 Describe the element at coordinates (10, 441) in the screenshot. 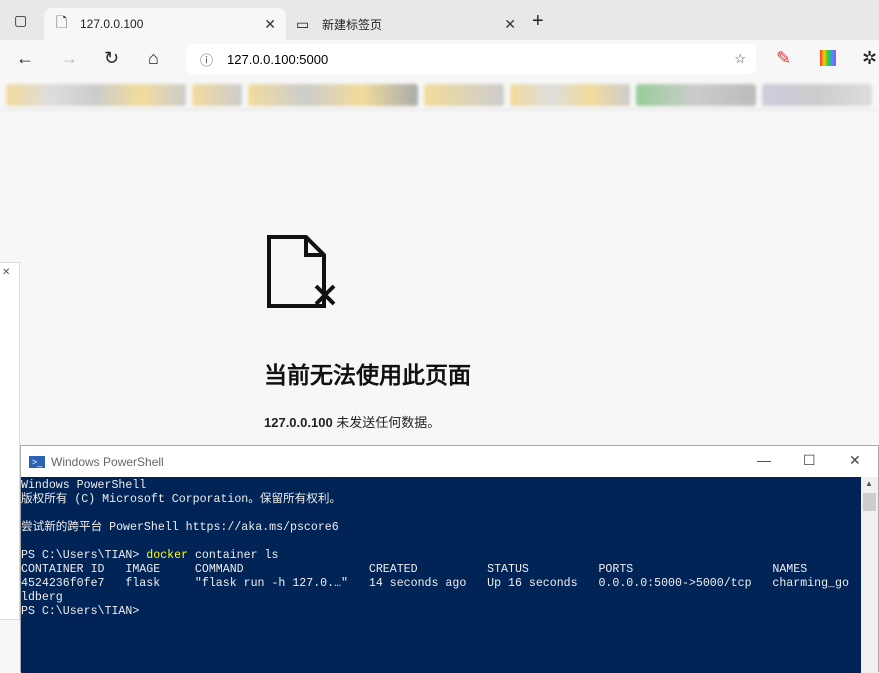

I see `side-panel: ✕` at that location.